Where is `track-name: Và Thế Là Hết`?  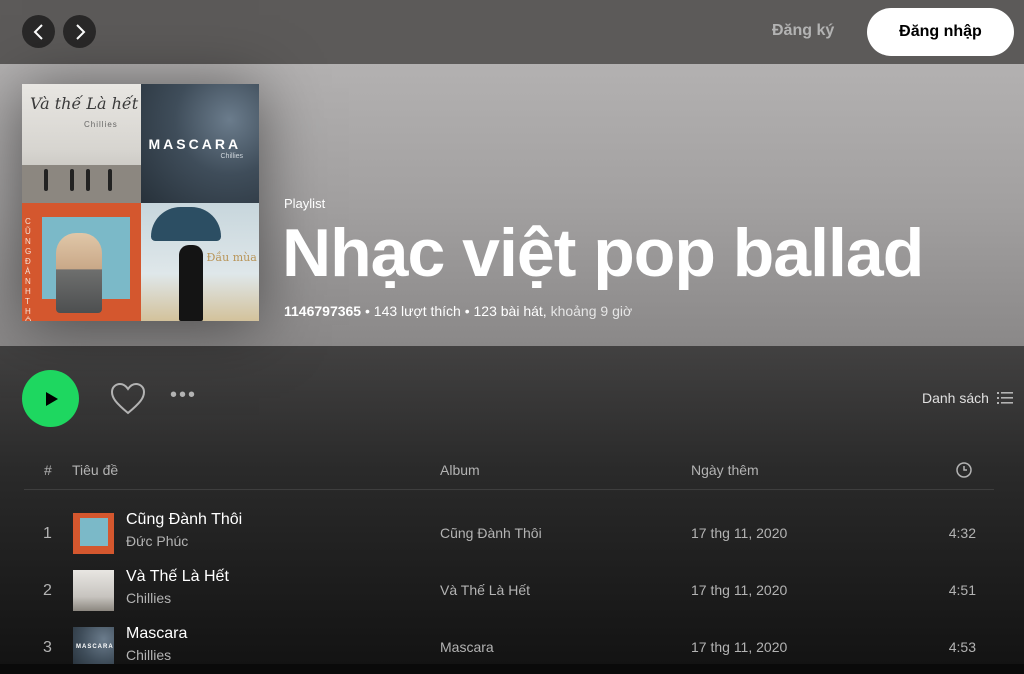 track-name: Và Thế Là Hết is located at coordinates (177, 577).